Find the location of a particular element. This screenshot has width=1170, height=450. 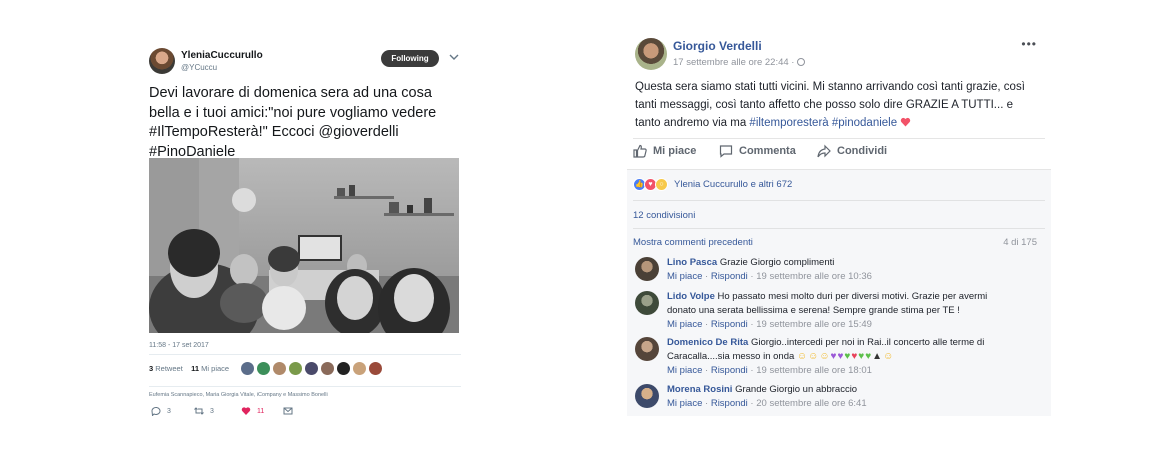

retweets-count: 3 is located at coordinates (151, 368).